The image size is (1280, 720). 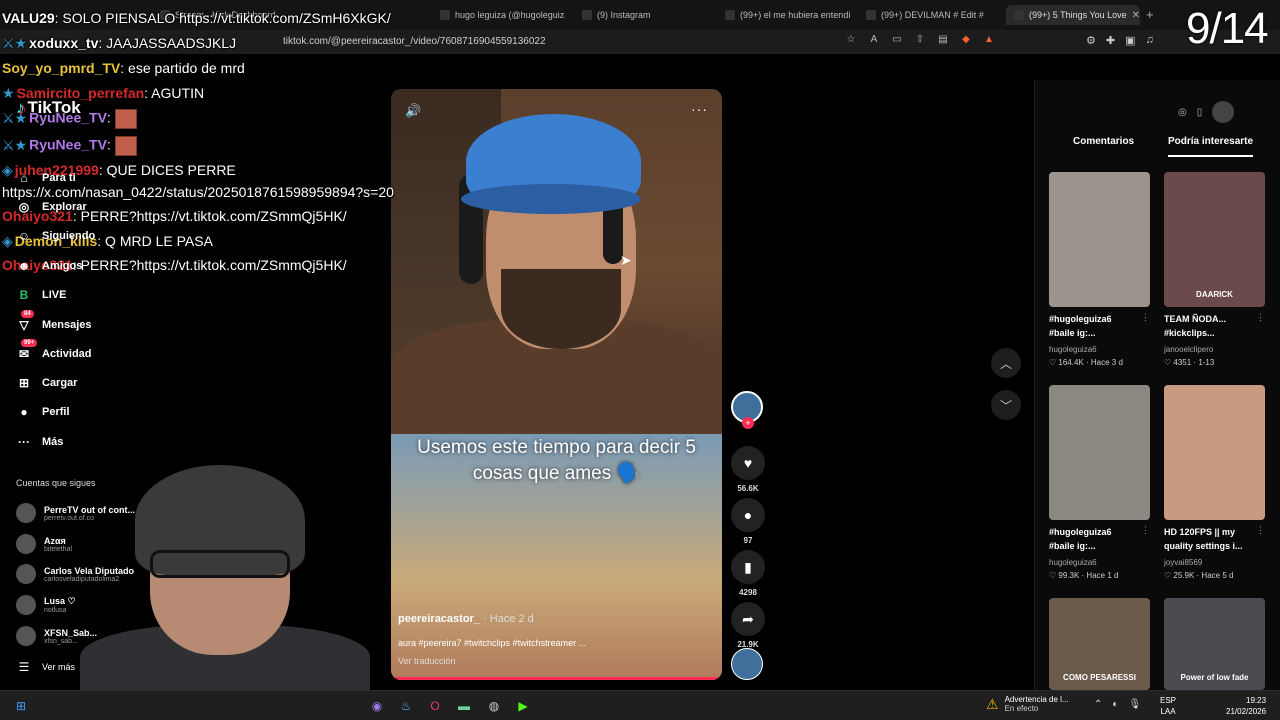 I want to click on obs-icon: ◍, so click(x=494, y=706).